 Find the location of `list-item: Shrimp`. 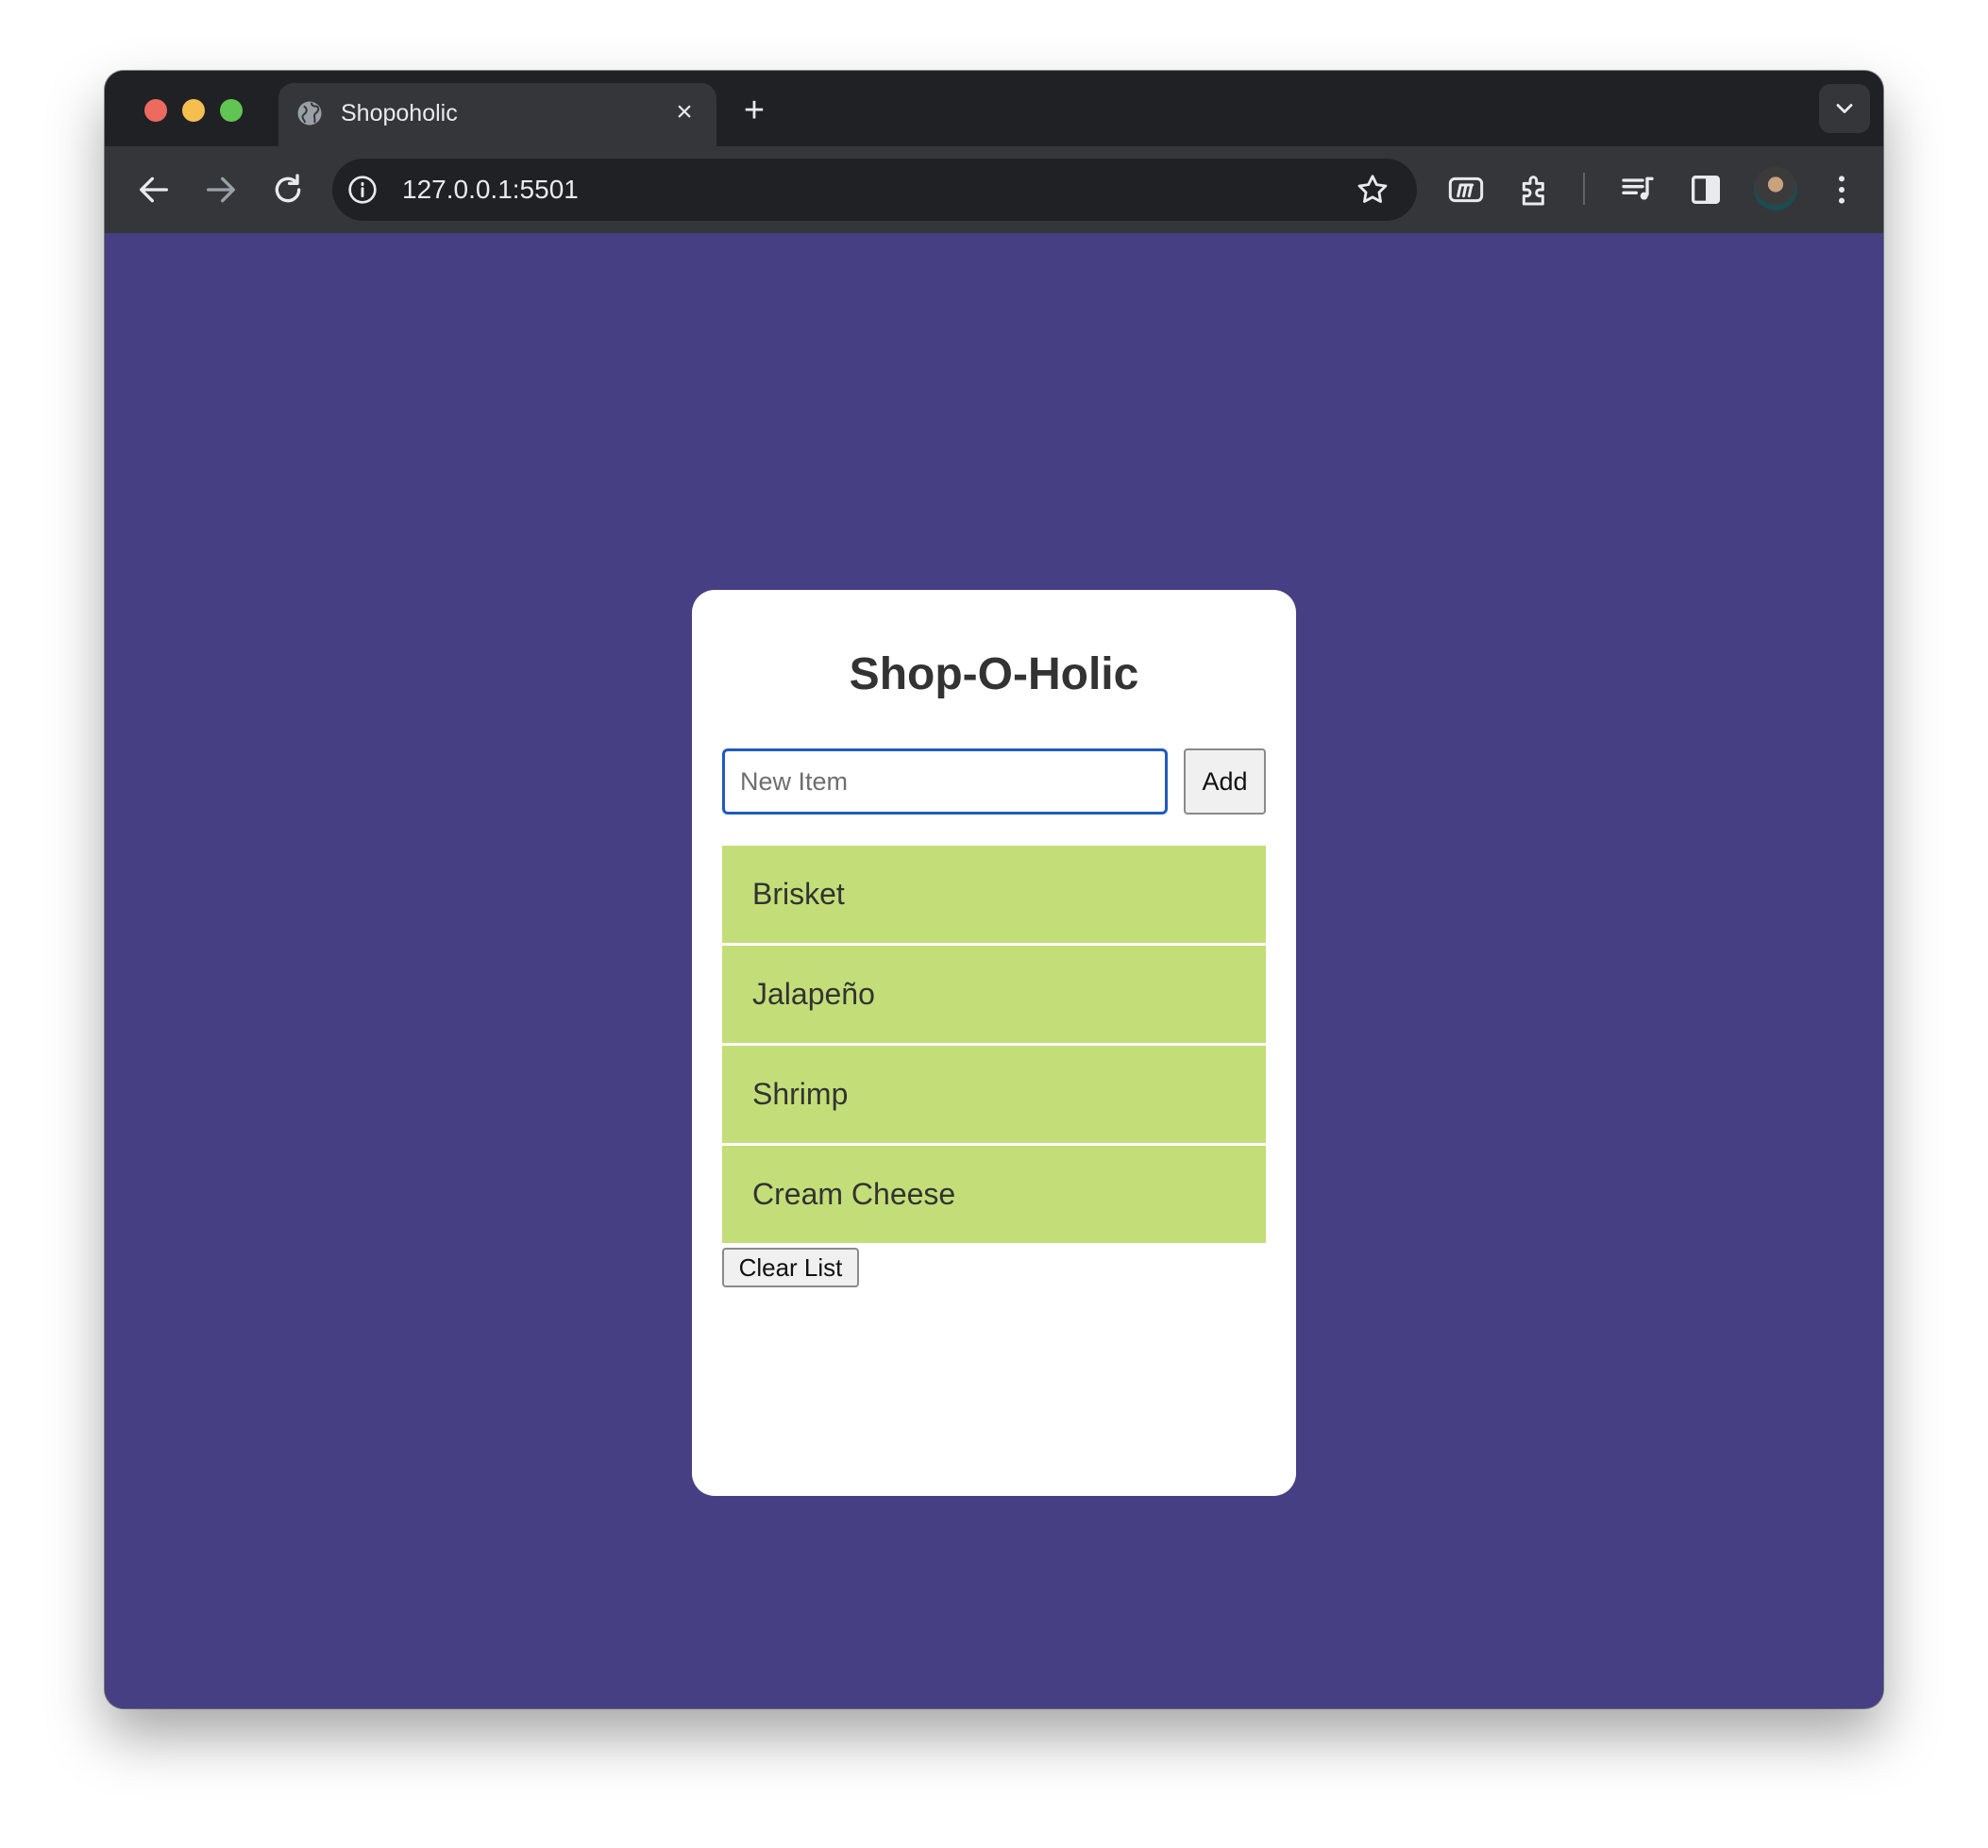

list-item: Shrimp is located at coordinates (994, 1094).